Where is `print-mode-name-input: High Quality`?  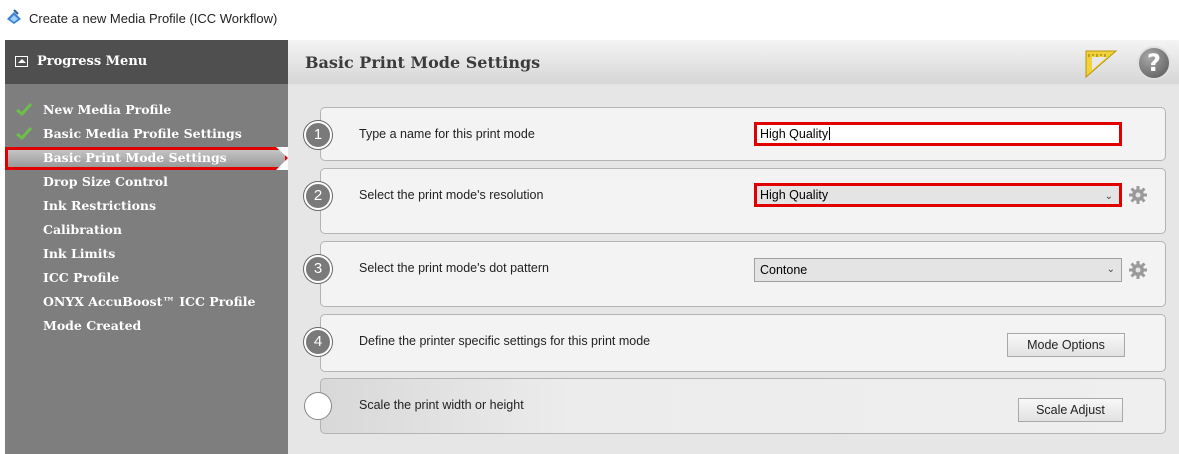
print-mode-name-input: High Quality is located at coordinates (938, 134).